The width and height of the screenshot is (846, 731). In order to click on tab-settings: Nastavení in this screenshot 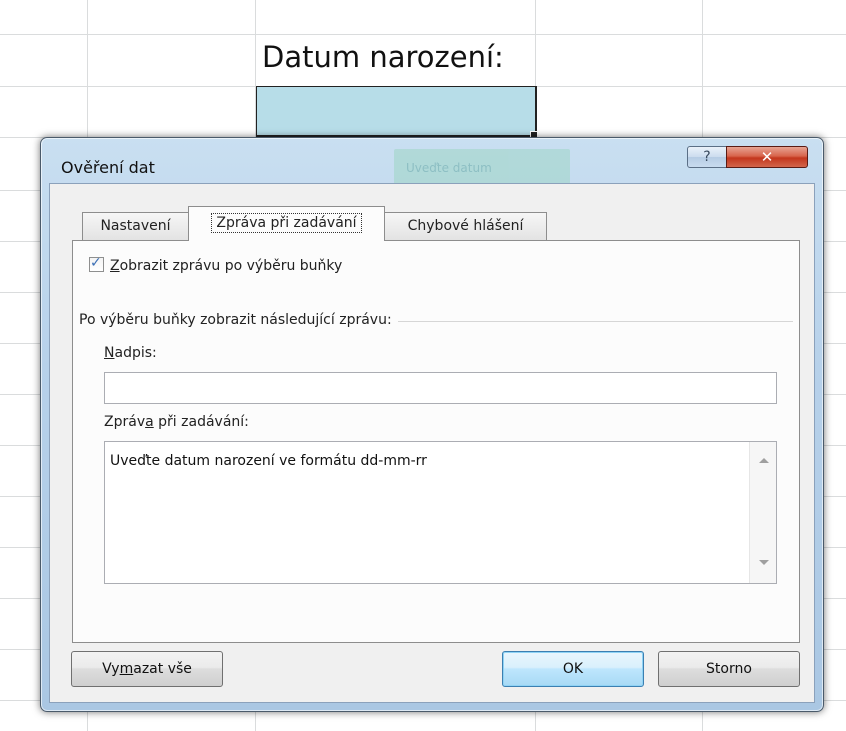, I will do `click(135, 226)`.